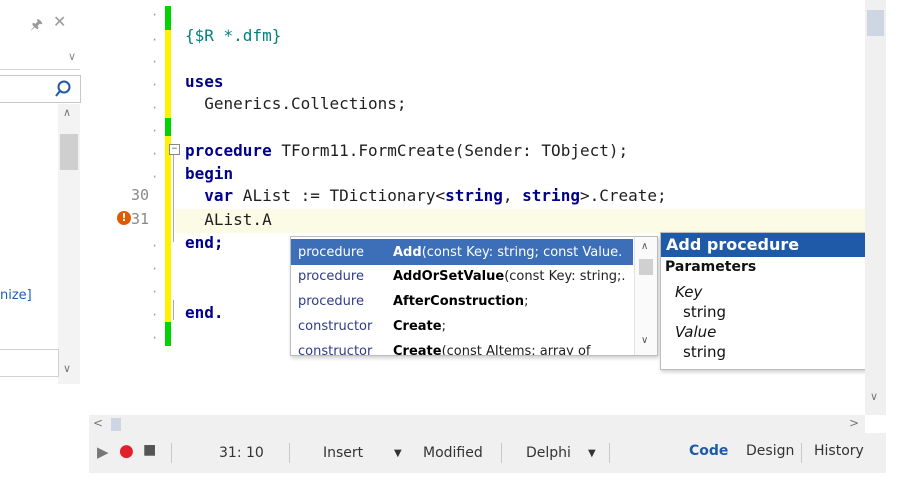  What do you see at coordinates (339, 195) in the screenshot?
I see `code-text: AList := TDictionary<` at bounding box center [339, 195].